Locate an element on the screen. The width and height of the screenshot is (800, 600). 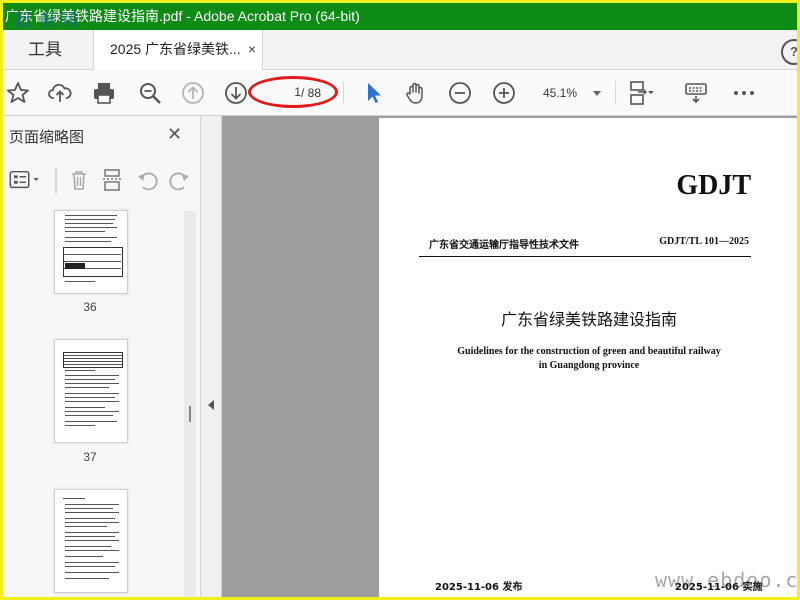
bookmark-star-icon is located at coordinates (18, 93).